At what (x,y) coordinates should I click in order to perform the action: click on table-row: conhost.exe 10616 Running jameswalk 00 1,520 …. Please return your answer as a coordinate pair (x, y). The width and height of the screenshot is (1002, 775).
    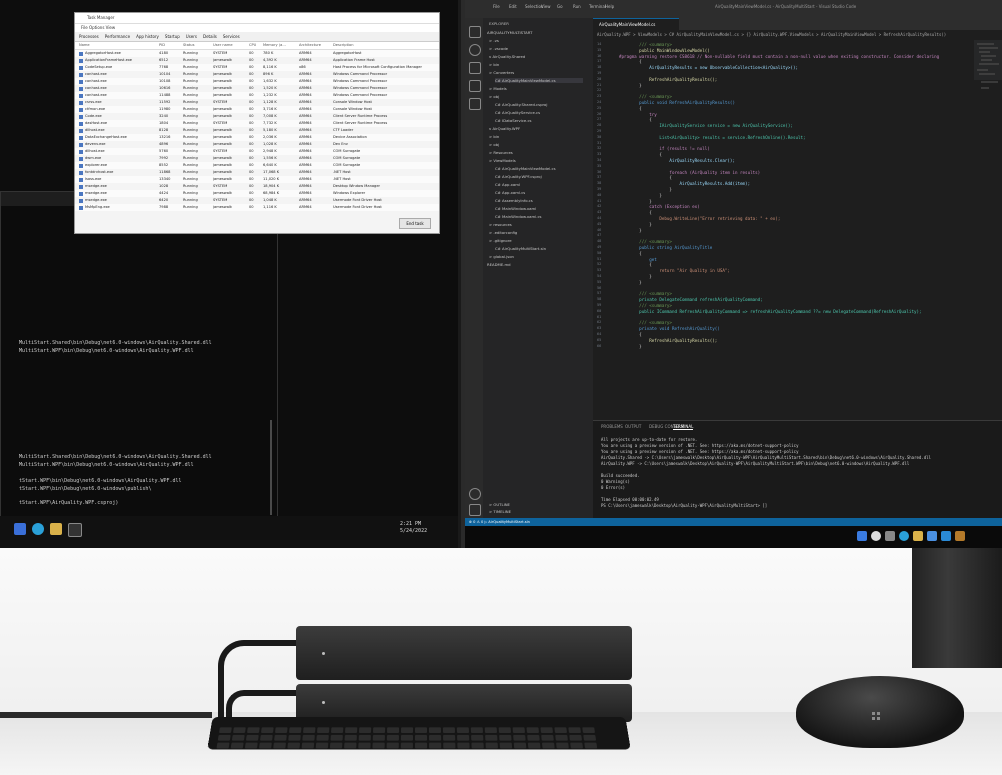
    Looking at the image, I should click on (257, 88).